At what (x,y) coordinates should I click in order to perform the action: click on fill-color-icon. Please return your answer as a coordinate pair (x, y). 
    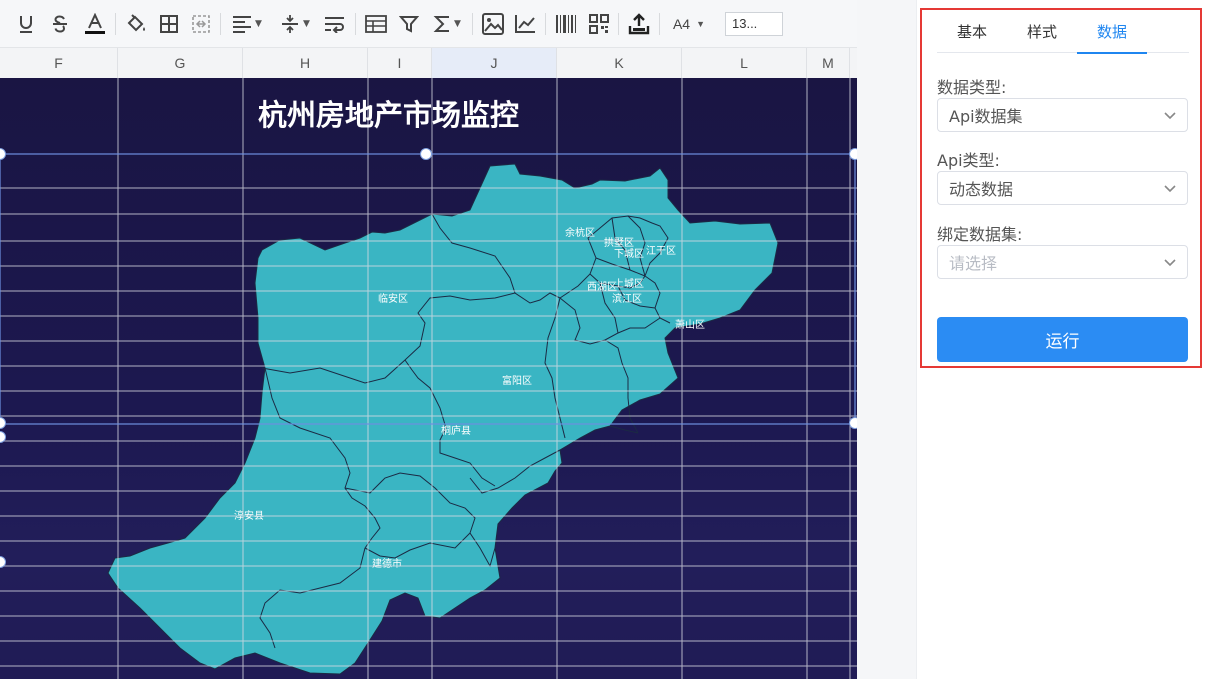
    Looking at the image, I should click on (136, 24).